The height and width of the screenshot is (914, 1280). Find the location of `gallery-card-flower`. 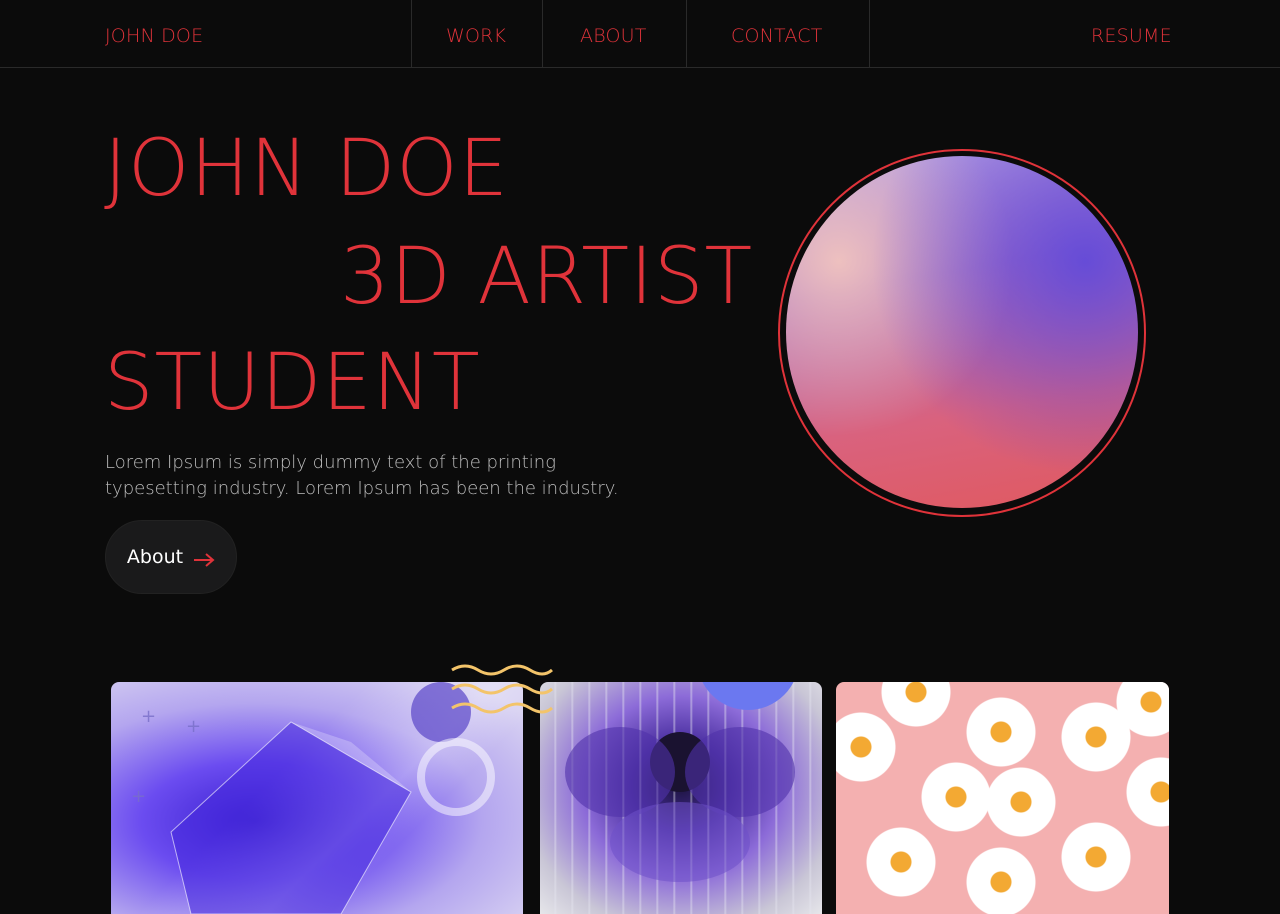

gallery-card-flower is located at coordinates (681, 798).